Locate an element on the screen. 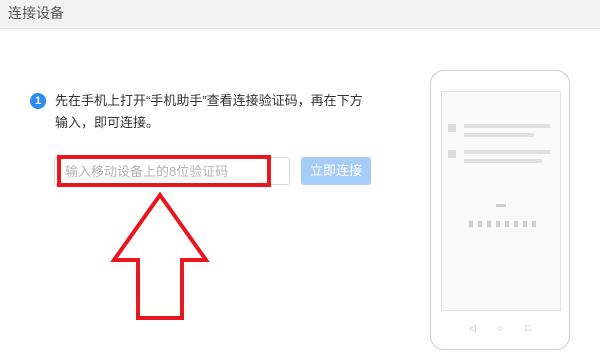 The width and height of the screenshot is (600, 357). phone-recent-icon: □ is located at coordinates (528, 328).